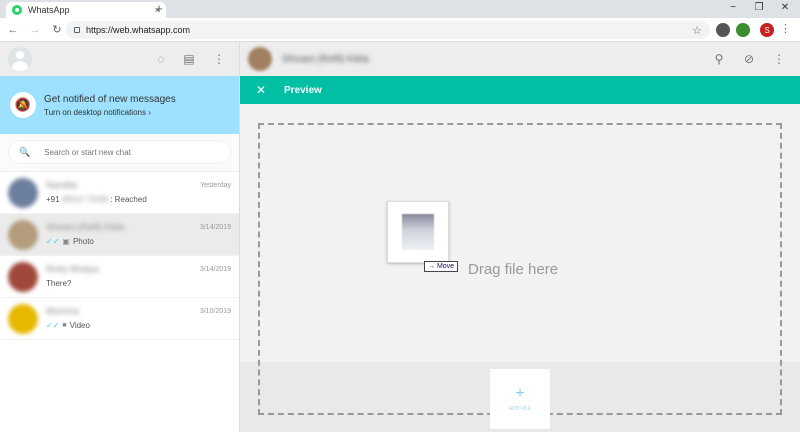  I want to click on whatsapp-favicon-icon, so click(17, 10).